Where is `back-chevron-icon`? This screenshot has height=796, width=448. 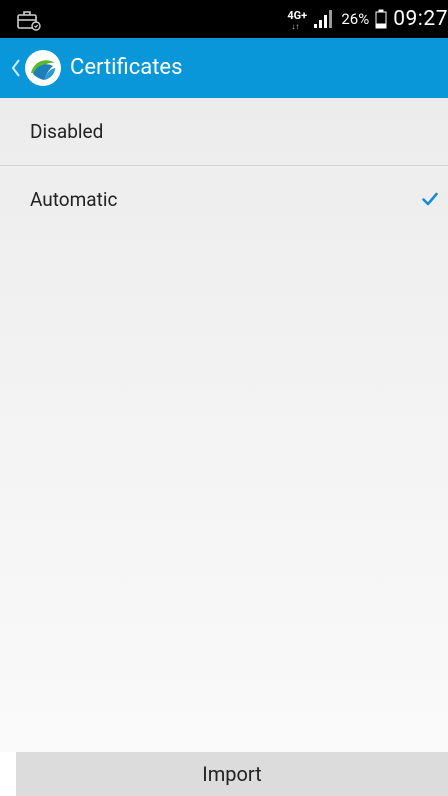
back-chevron-icon is located at coordinates (16, 68).